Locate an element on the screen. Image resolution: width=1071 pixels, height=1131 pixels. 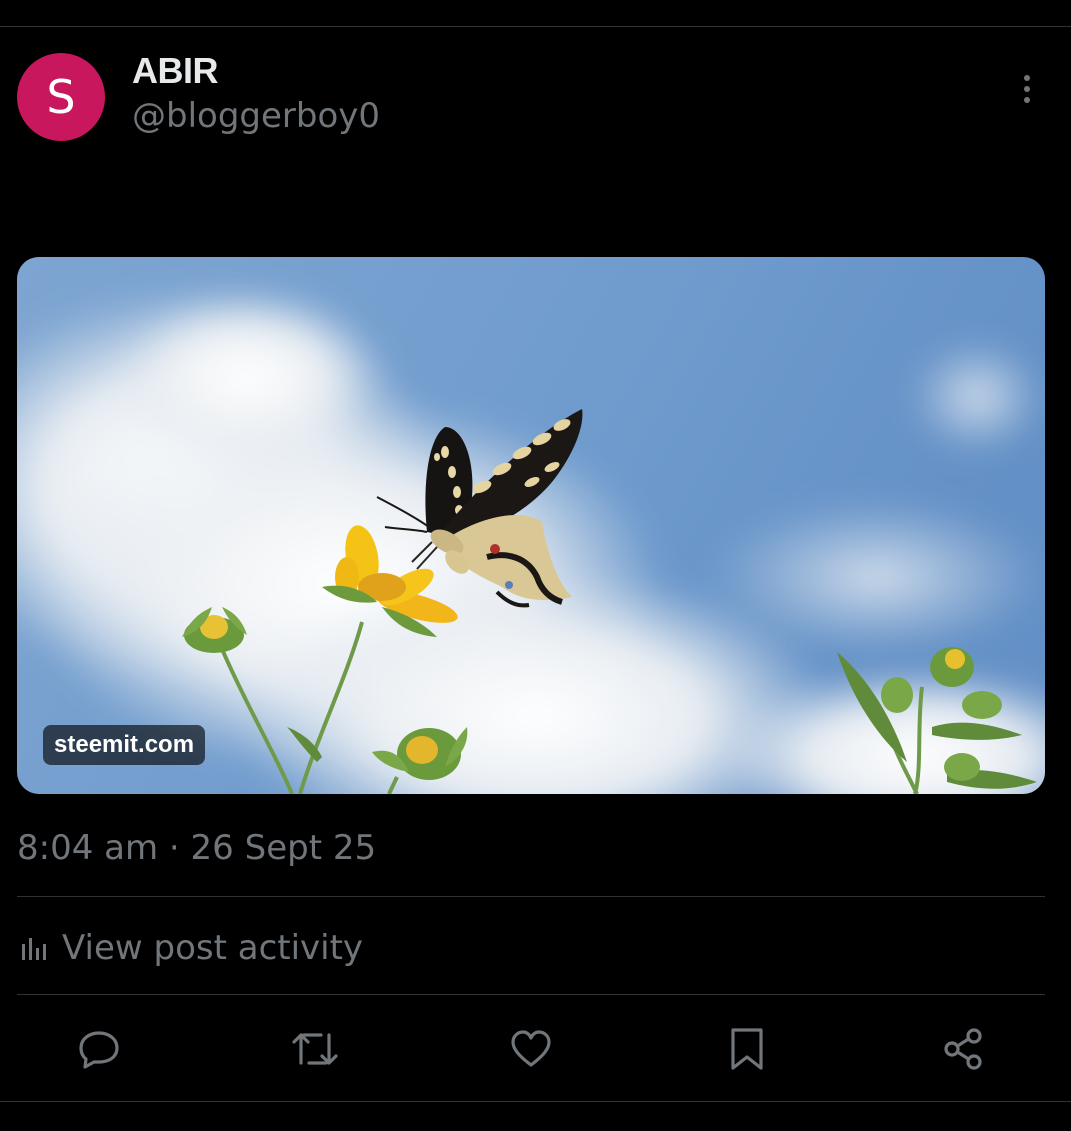
share-button is located at coordinates (963, 1049).